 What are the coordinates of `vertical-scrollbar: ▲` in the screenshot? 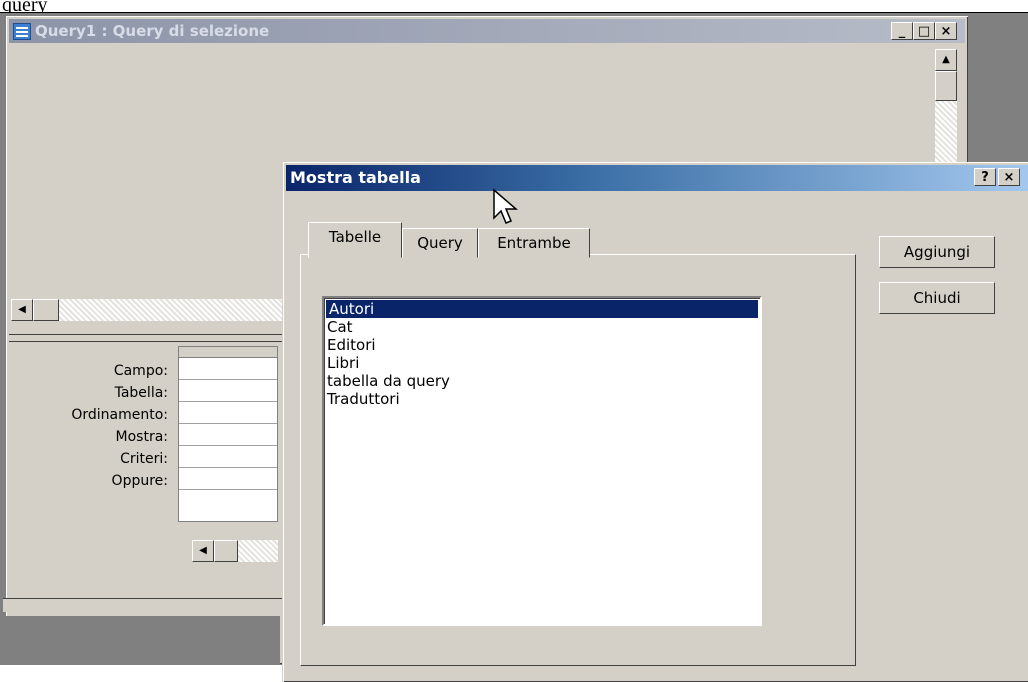 It's located at (946, 109).